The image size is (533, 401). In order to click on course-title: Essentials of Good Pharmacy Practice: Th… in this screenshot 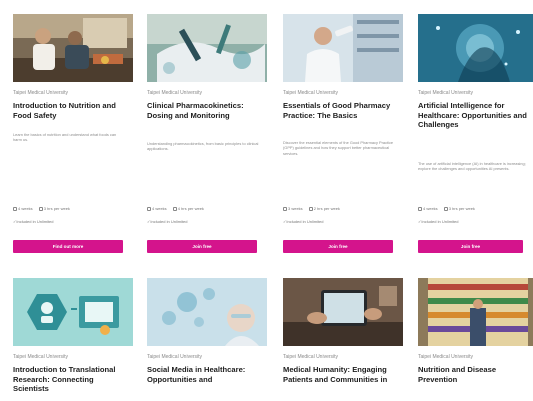, I will do `click(342, 110)`.